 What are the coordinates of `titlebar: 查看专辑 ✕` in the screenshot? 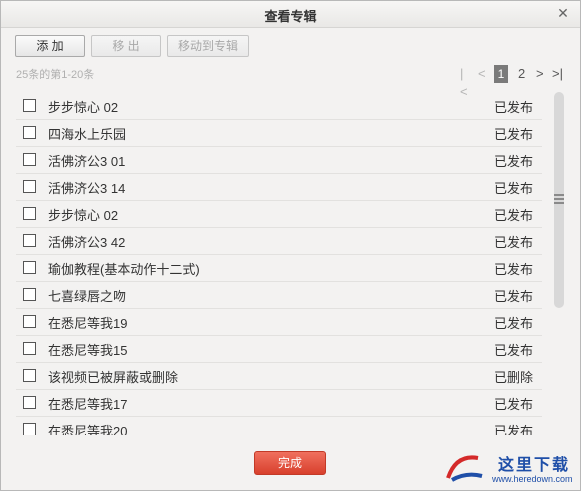 It's located at (290, 14).